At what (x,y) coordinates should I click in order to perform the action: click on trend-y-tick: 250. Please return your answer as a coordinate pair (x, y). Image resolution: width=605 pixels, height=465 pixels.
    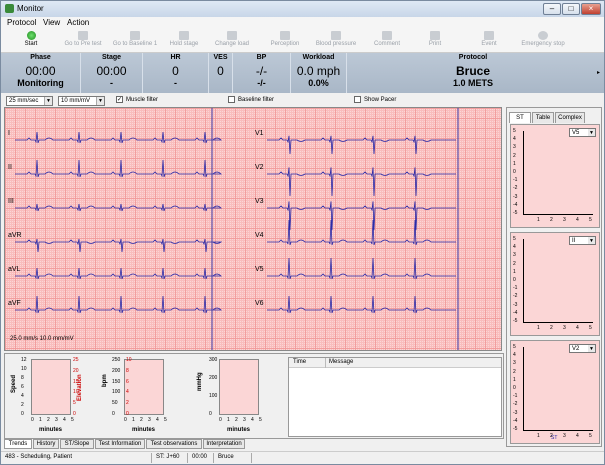
    Looking at the image, I should click on (116, 360).